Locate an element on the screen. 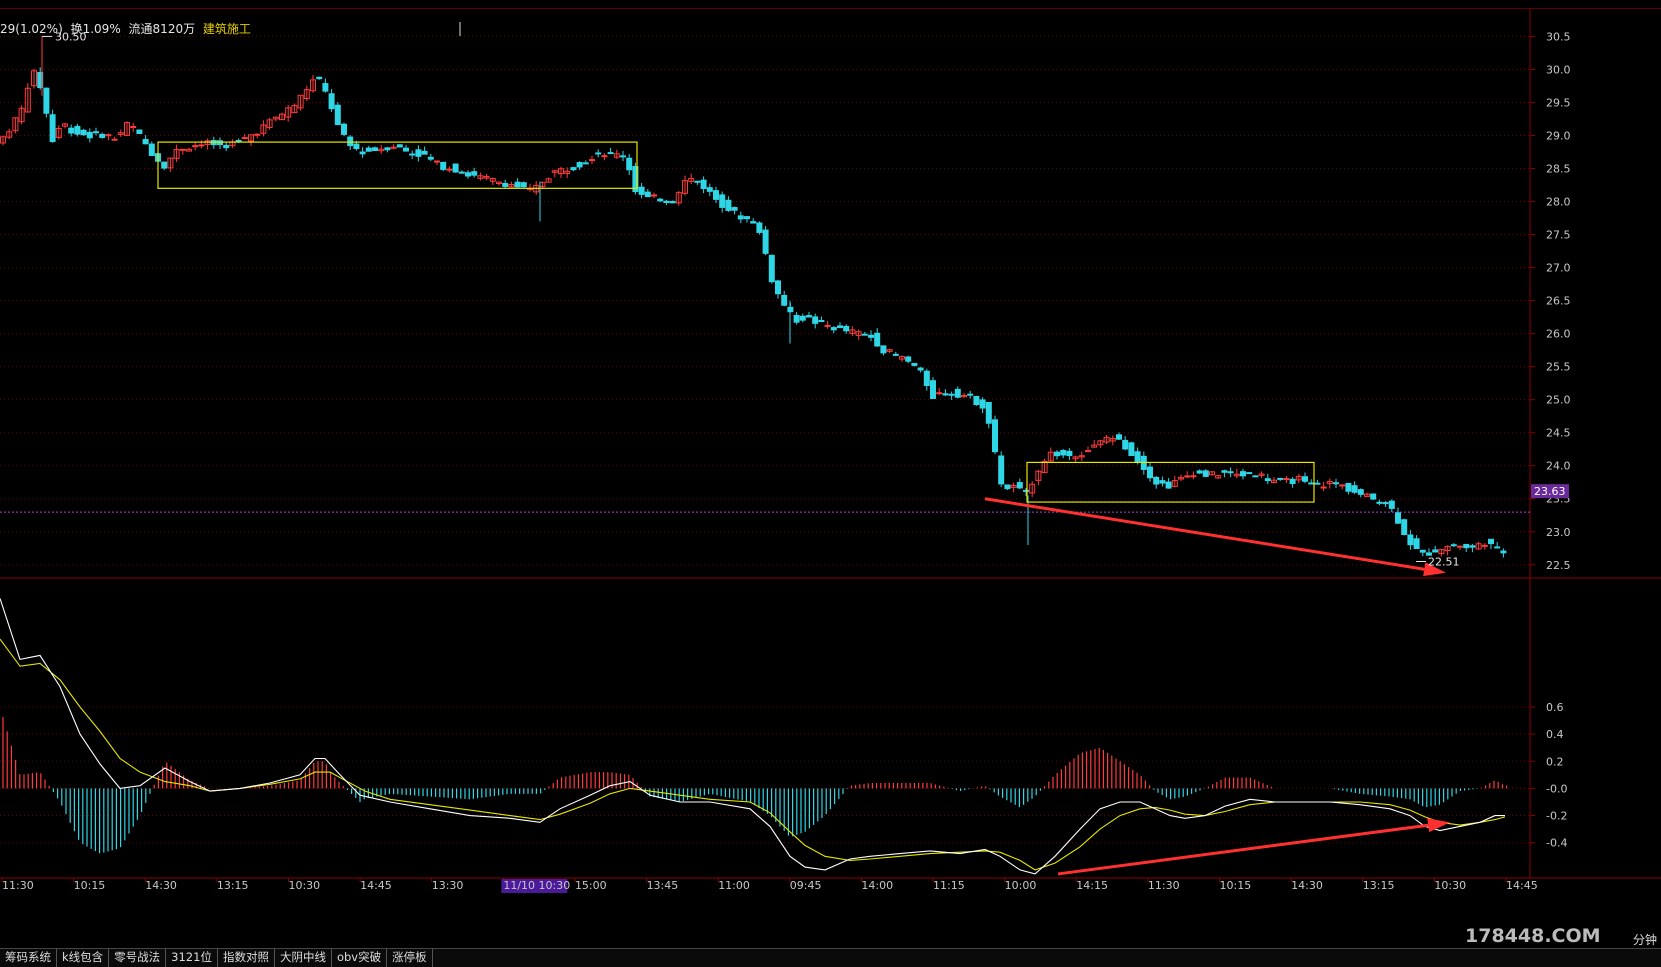 This screenshot has height=967, width=1661. price-tick-label: 26.0 is located at coordinates (1558, 334).